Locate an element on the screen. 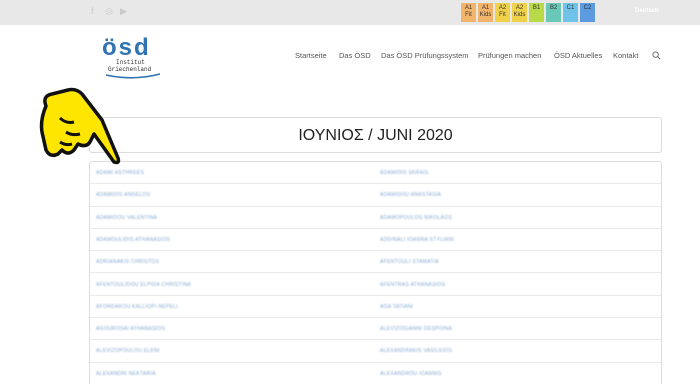 The image size is (700, 384). logo-line-2: Griechenland is located at coordinates (130, 69).